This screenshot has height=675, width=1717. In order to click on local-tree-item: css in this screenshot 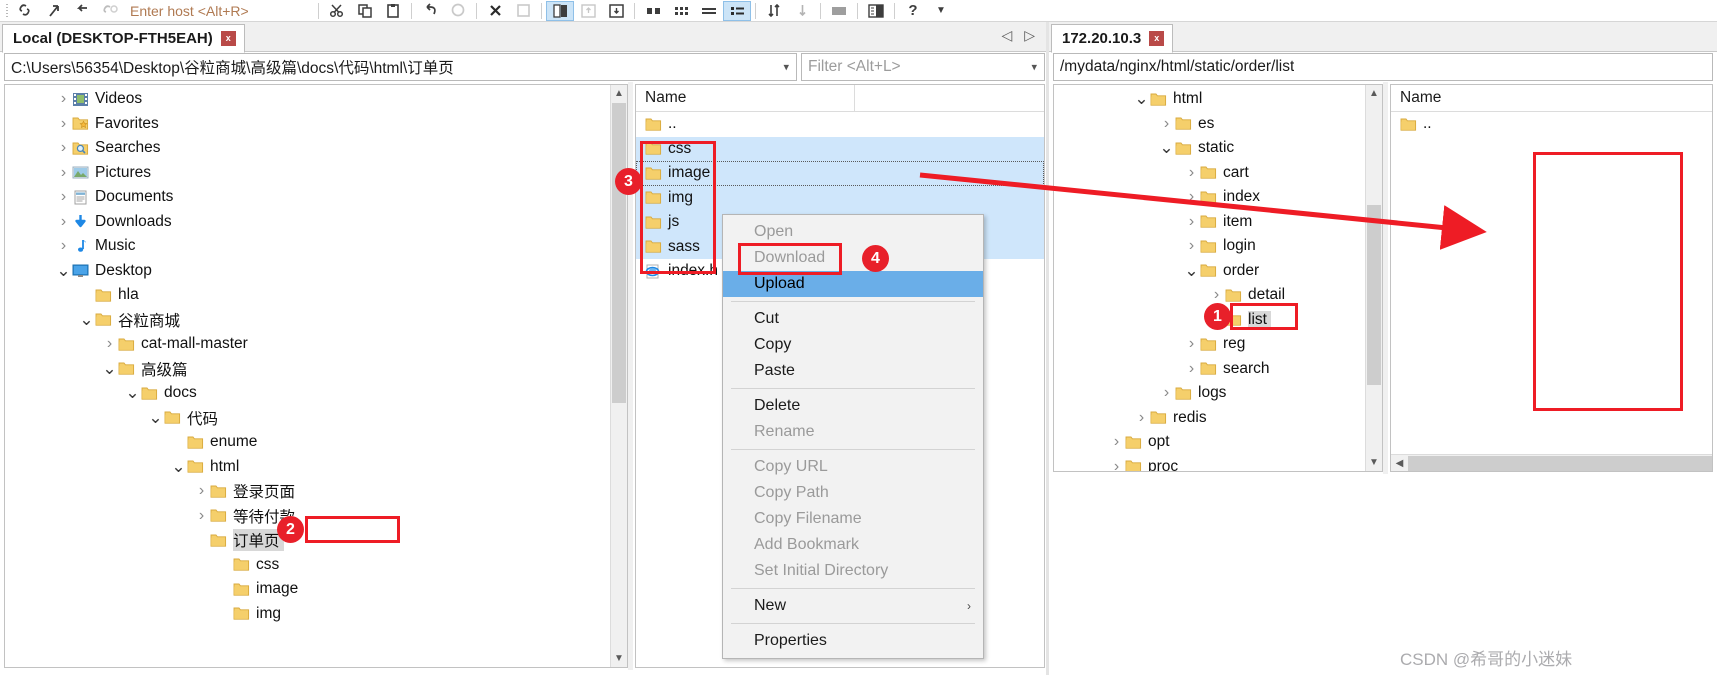, I will do `click(316, 565)`.